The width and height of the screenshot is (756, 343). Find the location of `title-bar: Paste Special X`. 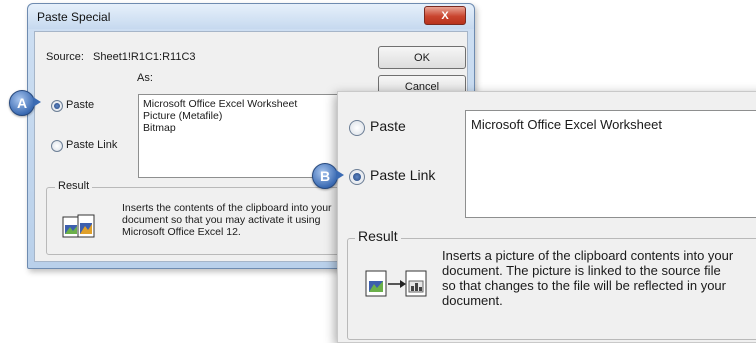

title-bar: Paste Special X is located at coordinates (251, 16).